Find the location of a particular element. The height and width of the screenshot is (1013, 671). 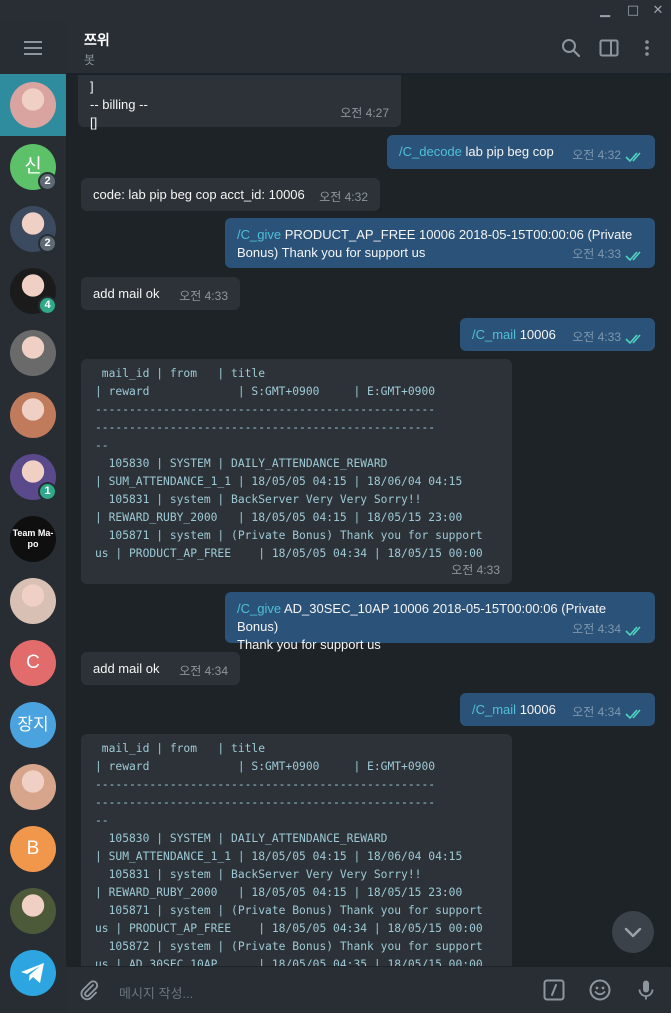

avatar: B is located at coordinates (33, 849).